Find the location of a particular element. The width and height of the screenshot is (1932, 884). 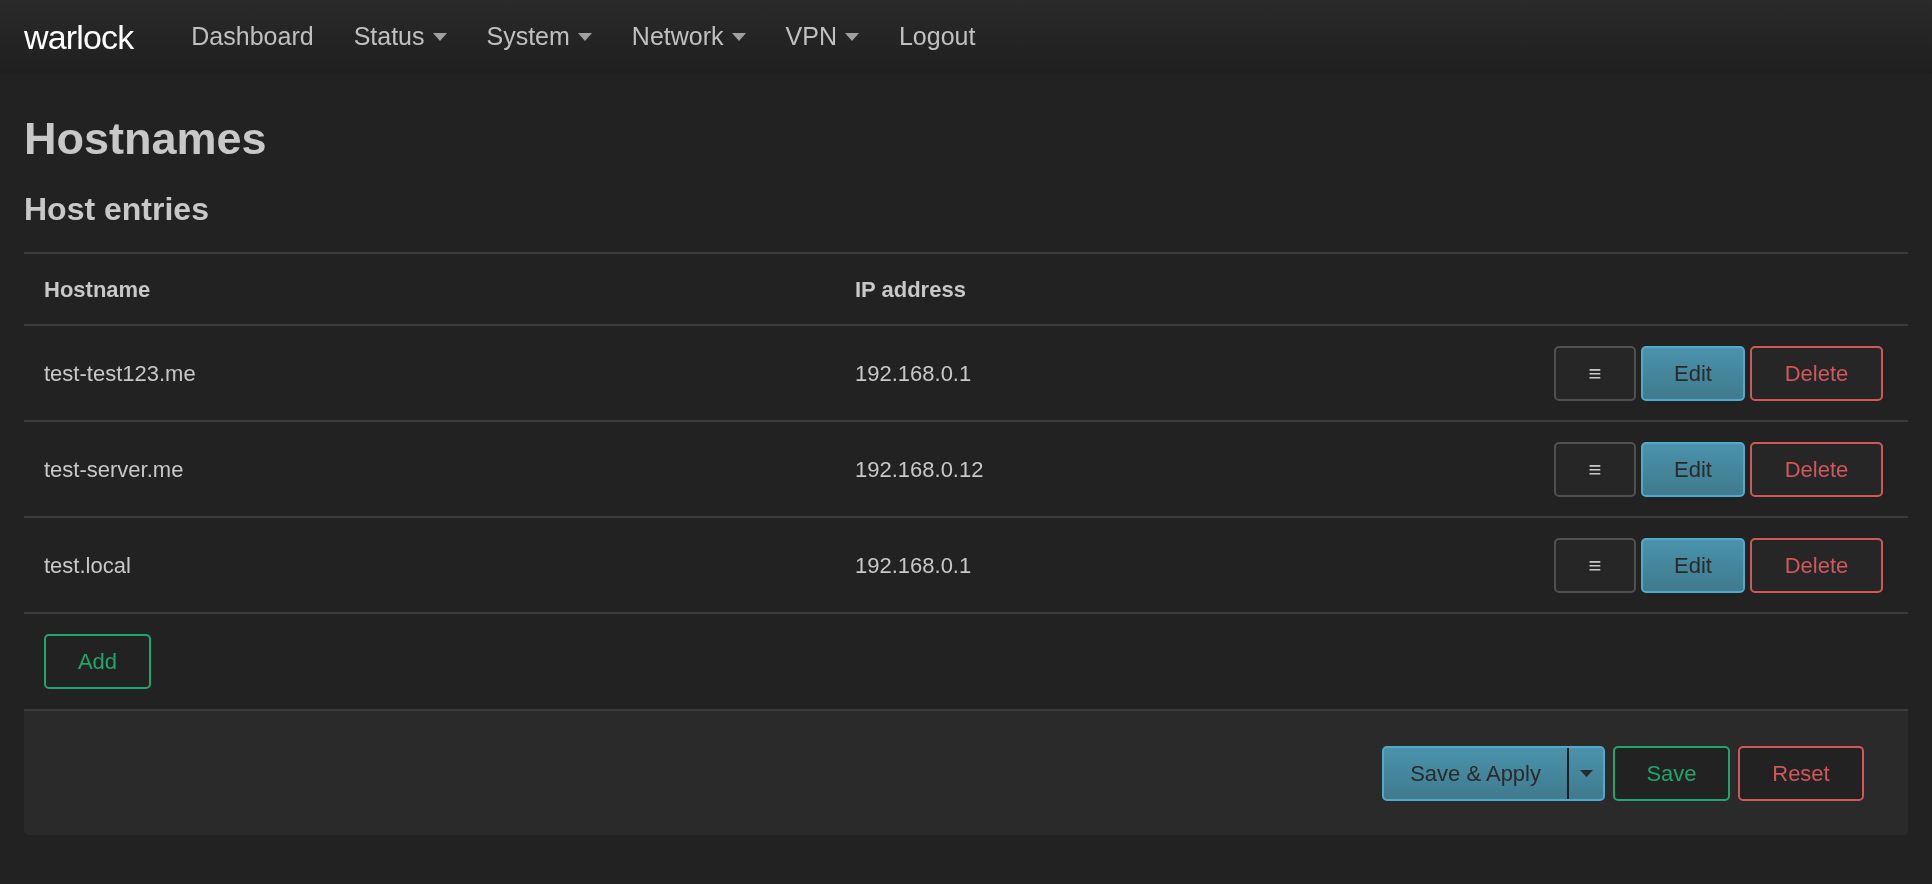

brand-logo: warlock is located at coordinates (79, 37).